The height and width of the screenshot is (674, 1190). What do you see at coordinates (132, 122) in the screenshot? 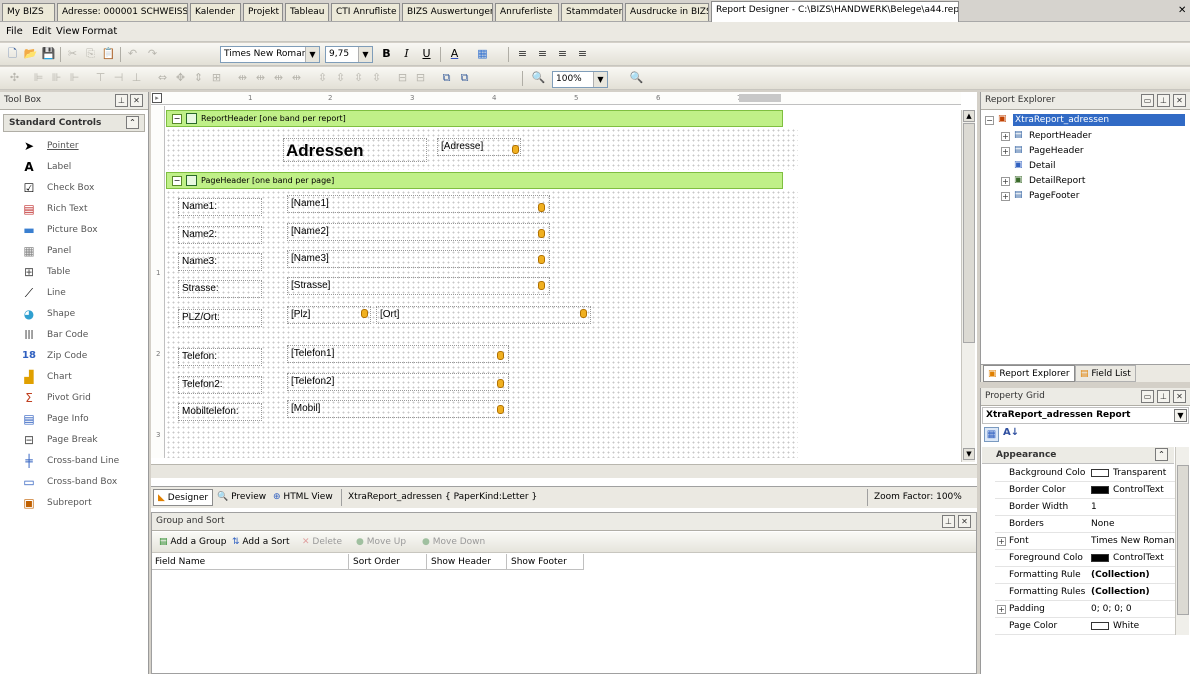
I see `collapse-icon: ⌃` at bounding box center [132, 122].